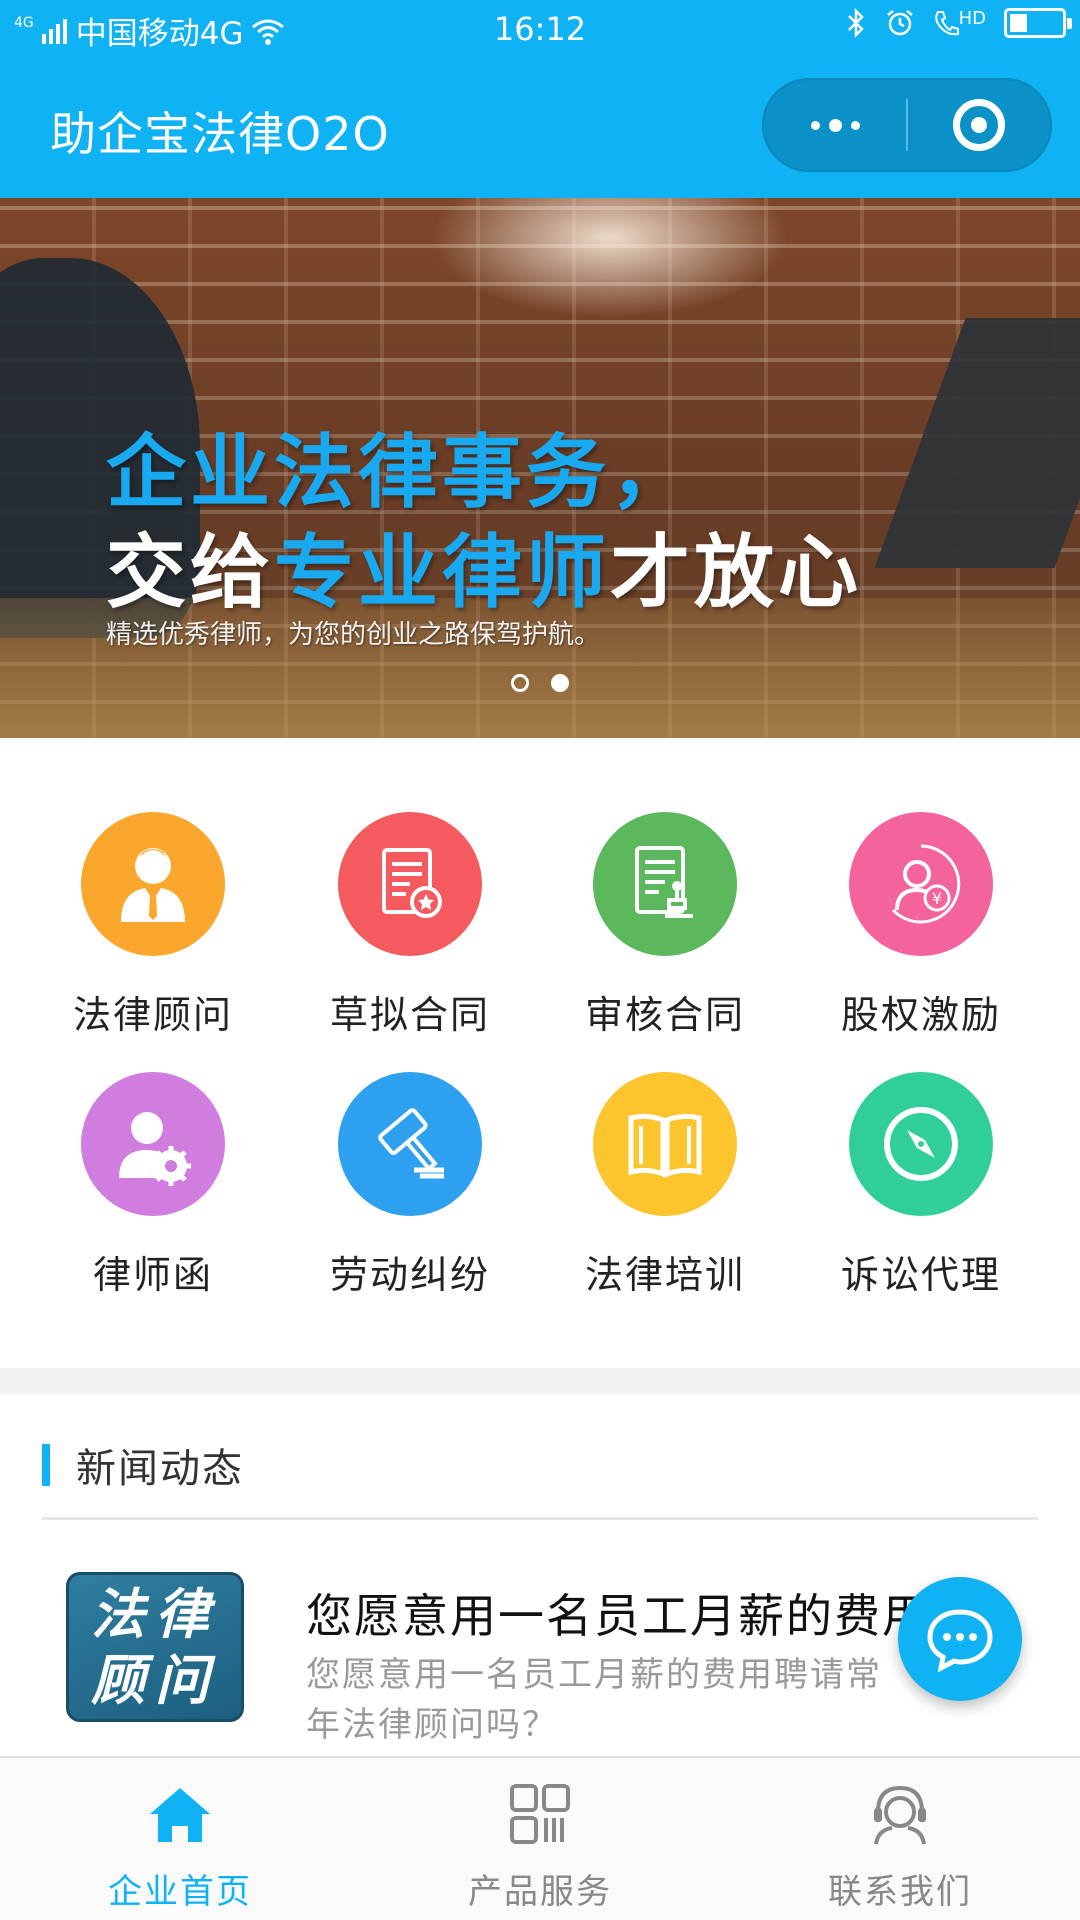  I want to click on news-divider, so click(540, 1518).